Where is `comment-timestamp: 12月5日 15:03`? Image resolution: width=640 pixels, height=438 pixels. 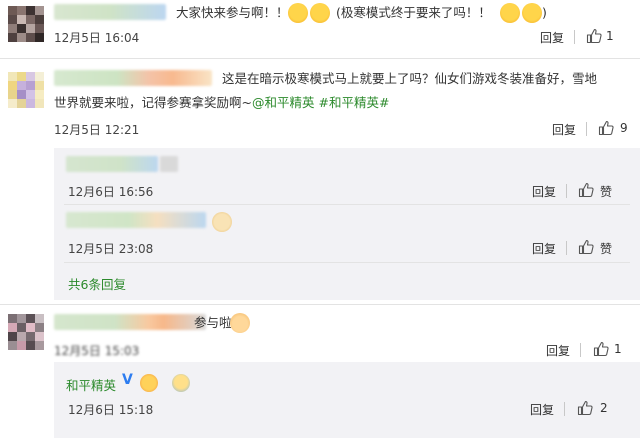 comment-timestamp: 12月5日 15:03 is located at coordinates (97, 351).